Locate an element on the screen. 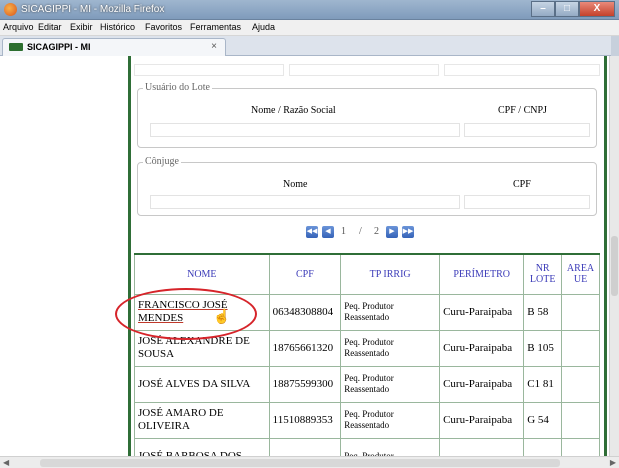 This screenshot has width=619, height=468. last-page-icon: ▶▶ is located at coordinates (408, 232).